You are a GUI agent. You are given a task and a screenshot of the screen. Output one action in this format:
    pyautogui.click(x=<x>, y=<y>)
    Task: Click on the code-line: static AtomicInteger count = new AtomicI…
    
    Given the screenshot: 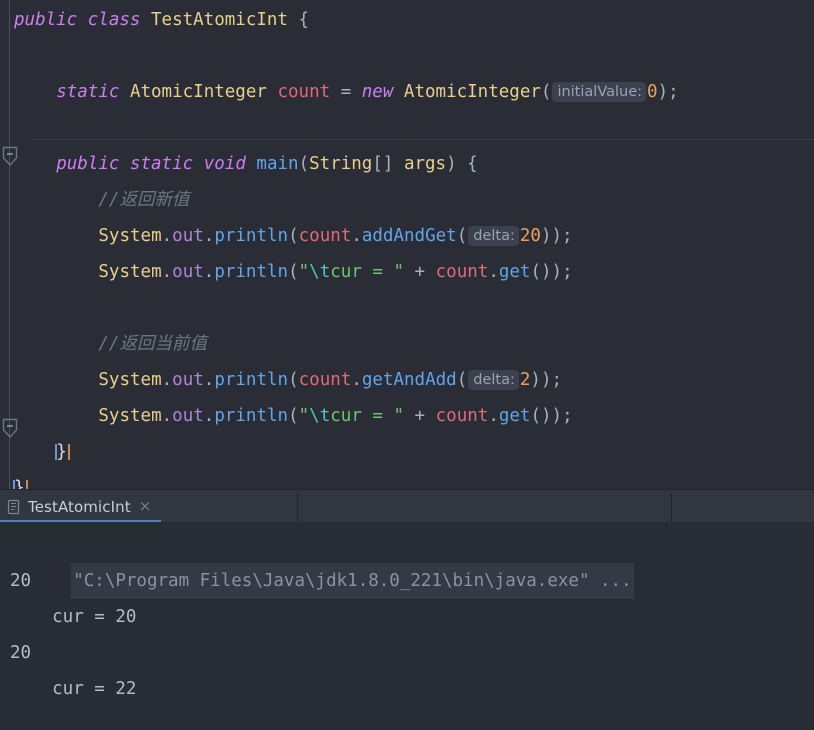 What is the action you would take?
    pyautogui.click(x=367, y=92)
    